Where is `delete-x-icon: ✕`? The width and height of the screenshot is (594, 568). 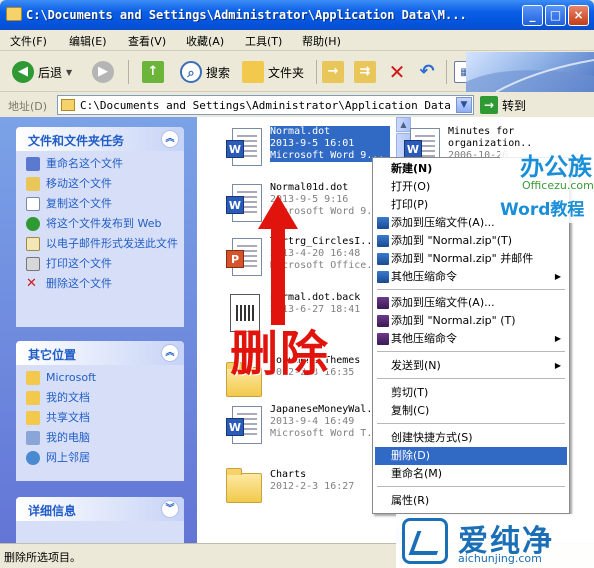
delete-x-icon: ✕ is located at coordinates (397, 72).